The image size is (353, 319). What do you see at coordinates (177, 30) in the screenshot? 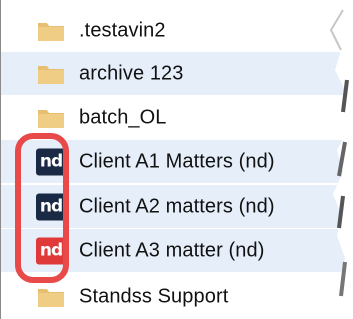
I see `tree-item-testavin2: .testavin2` at bounding box center [177, 30].